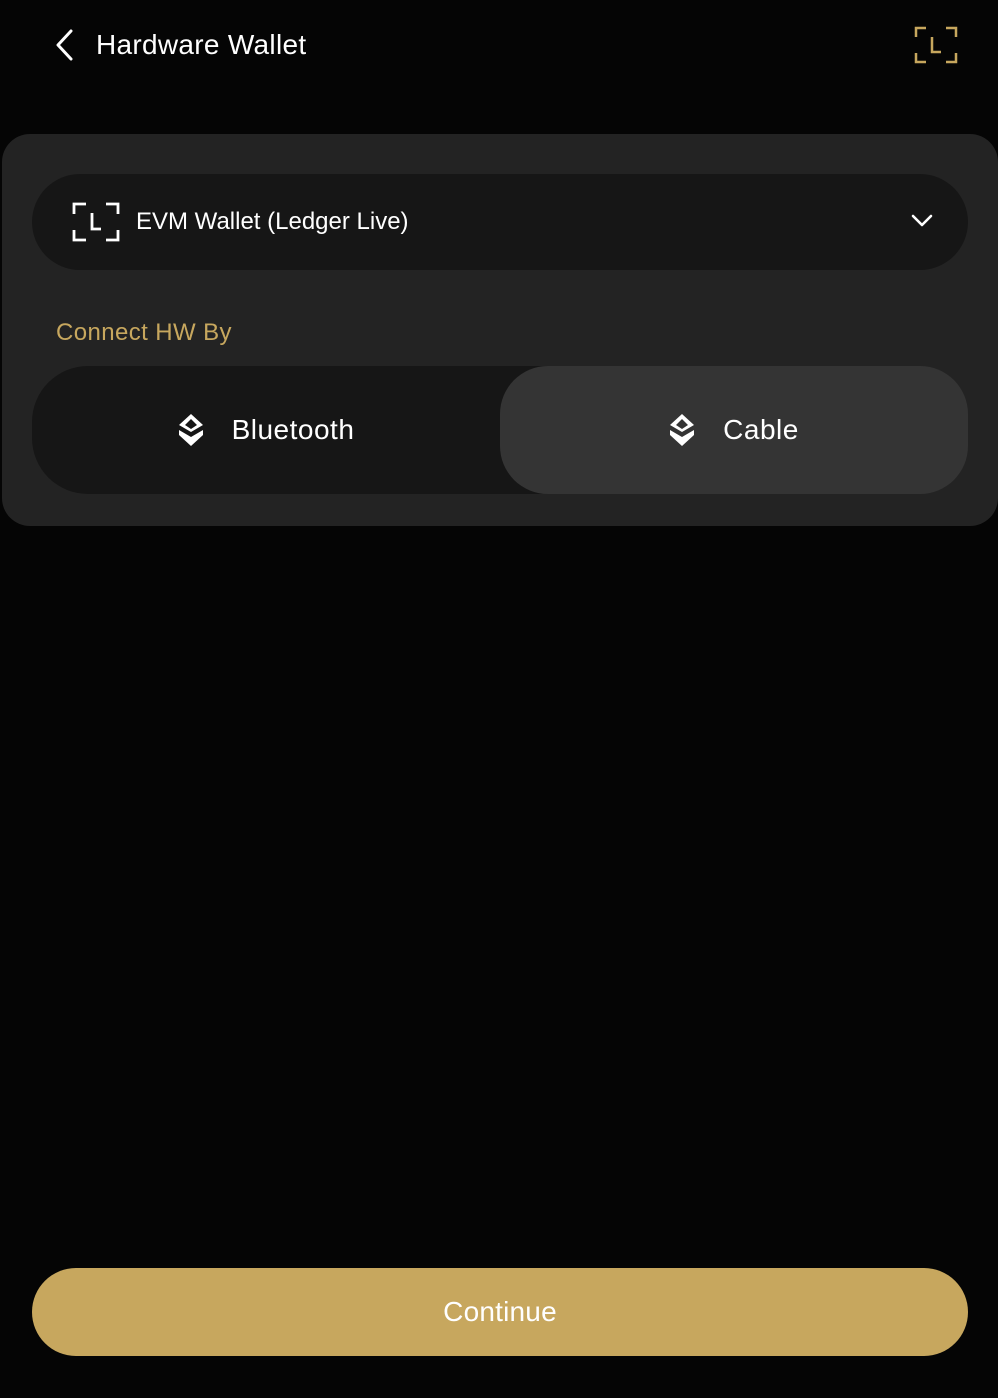 The height and width of the screenshot is (1398, 998). I want to click on cable-option: Cable, so click(734, 430).